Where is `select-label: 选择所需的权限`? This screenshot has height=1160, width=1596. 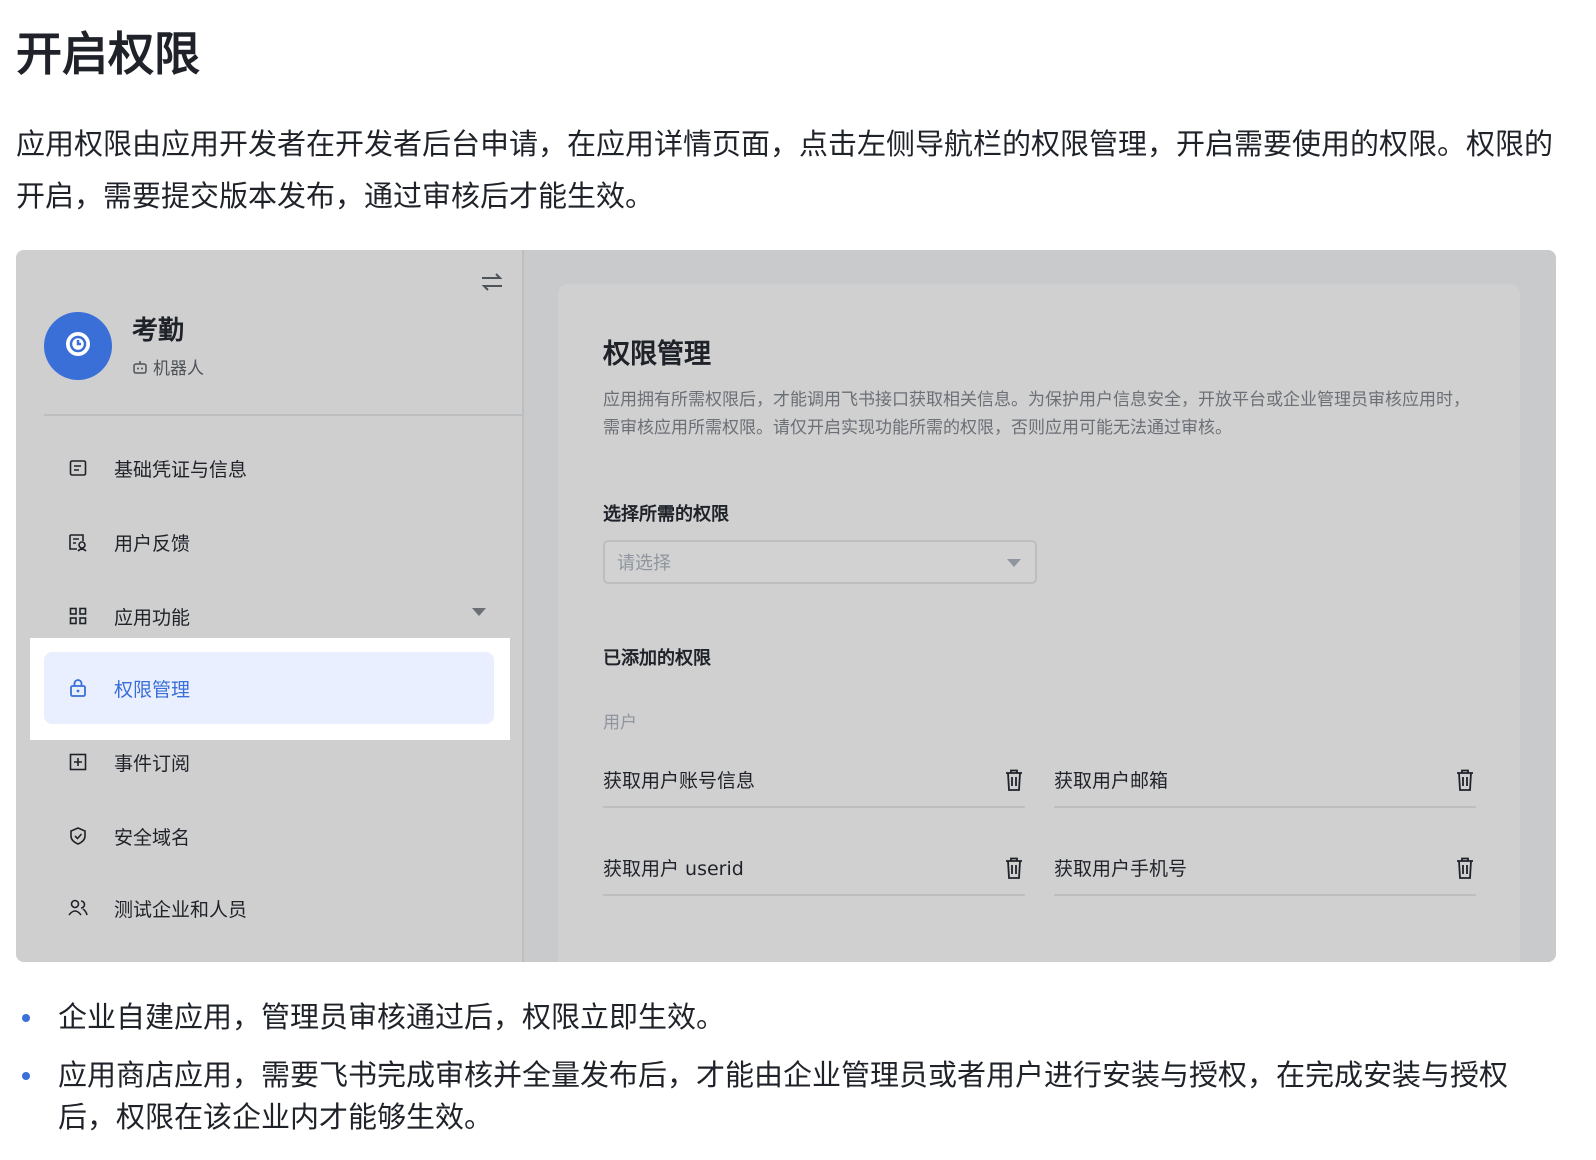 select-label: 选择所需的权限 is located at coordinates (666, 514).